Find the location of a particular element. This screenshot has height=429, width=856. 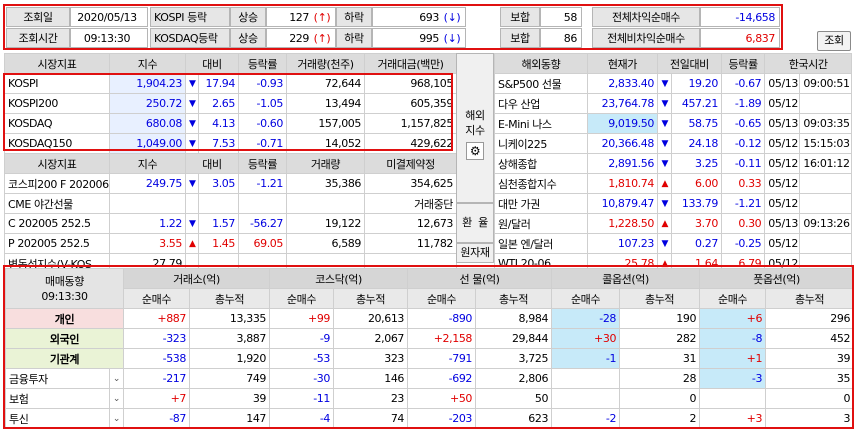

col-header-open-interest: 미결제약정 is located at coordinates (411, 163).